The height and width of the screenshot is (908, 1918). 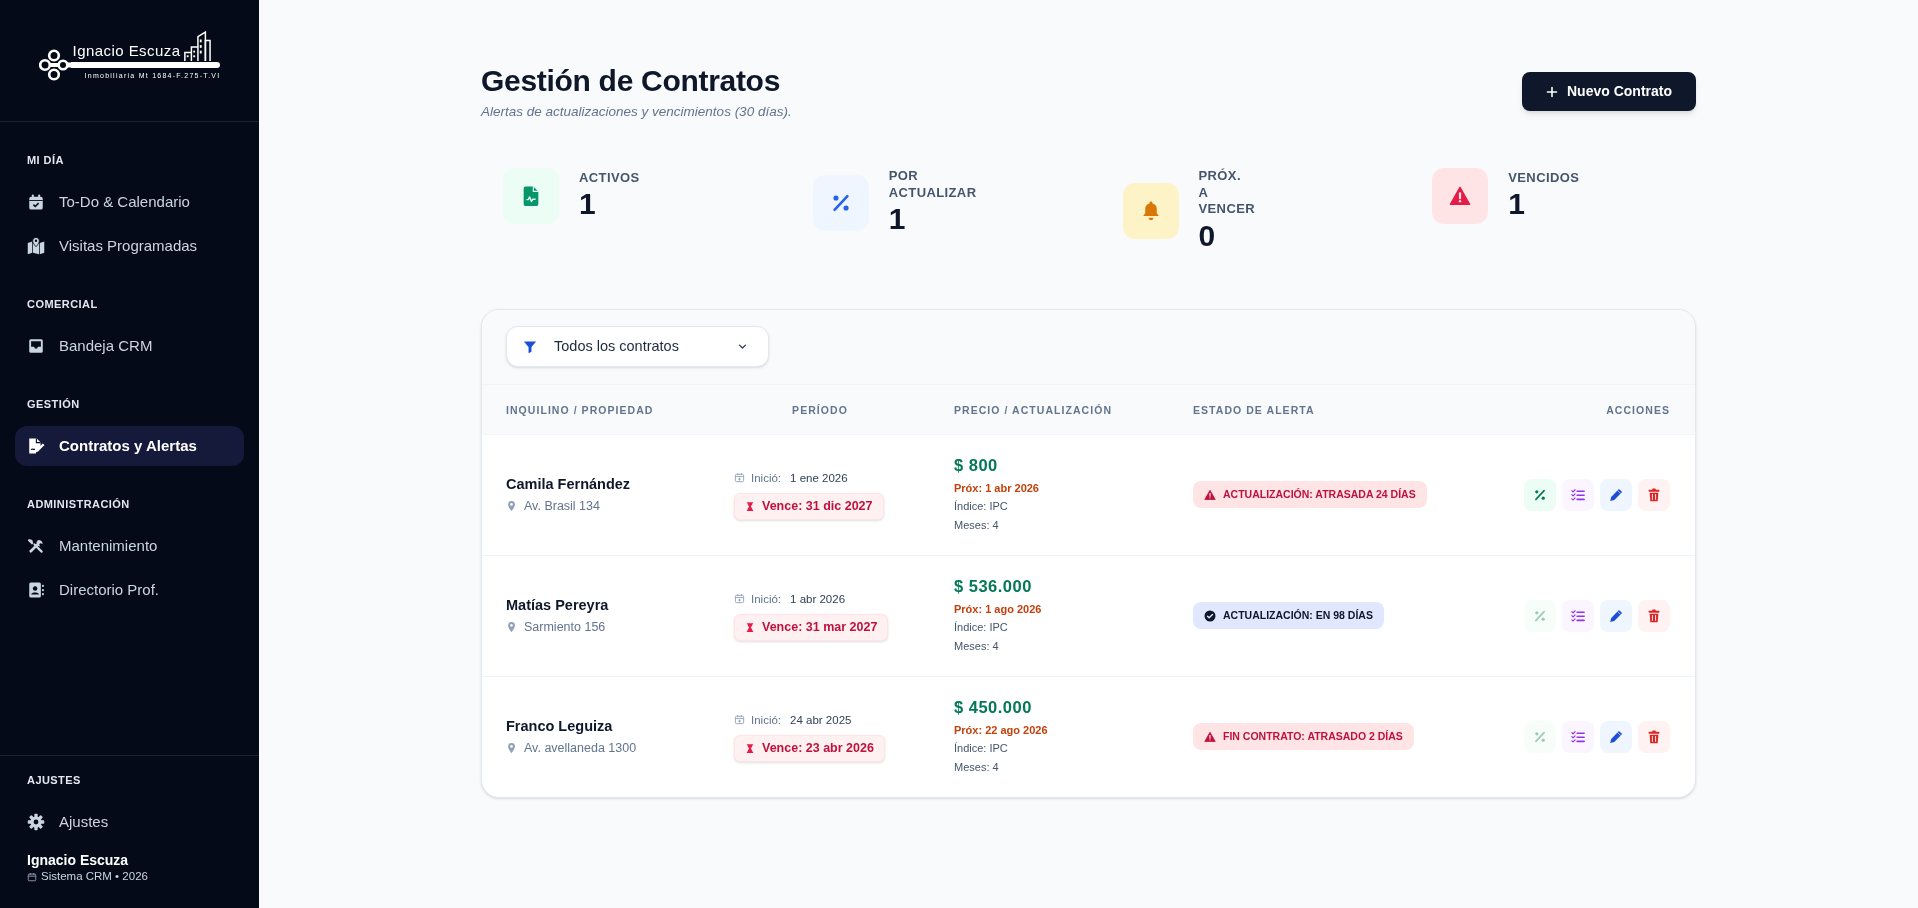 What do you see at coordinates (78, 860) in the screenshot?
I see `user-name: Ignacio Escuza` at bounding box center [78, 860].